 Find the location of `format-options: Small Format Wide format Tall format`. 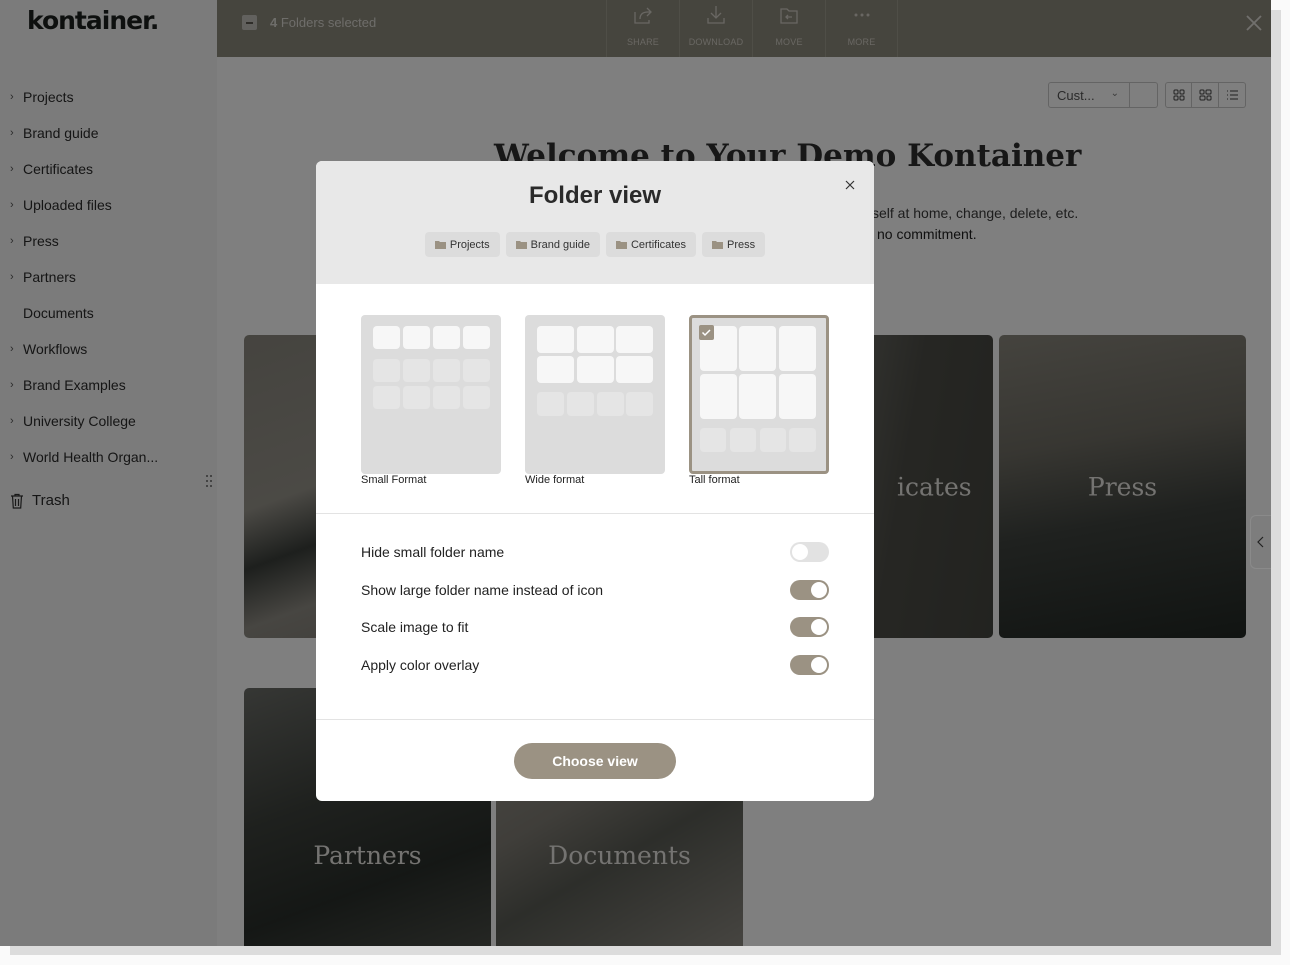

format-options: Small Format Wide format Tall format is located at coordinates (595, 400).